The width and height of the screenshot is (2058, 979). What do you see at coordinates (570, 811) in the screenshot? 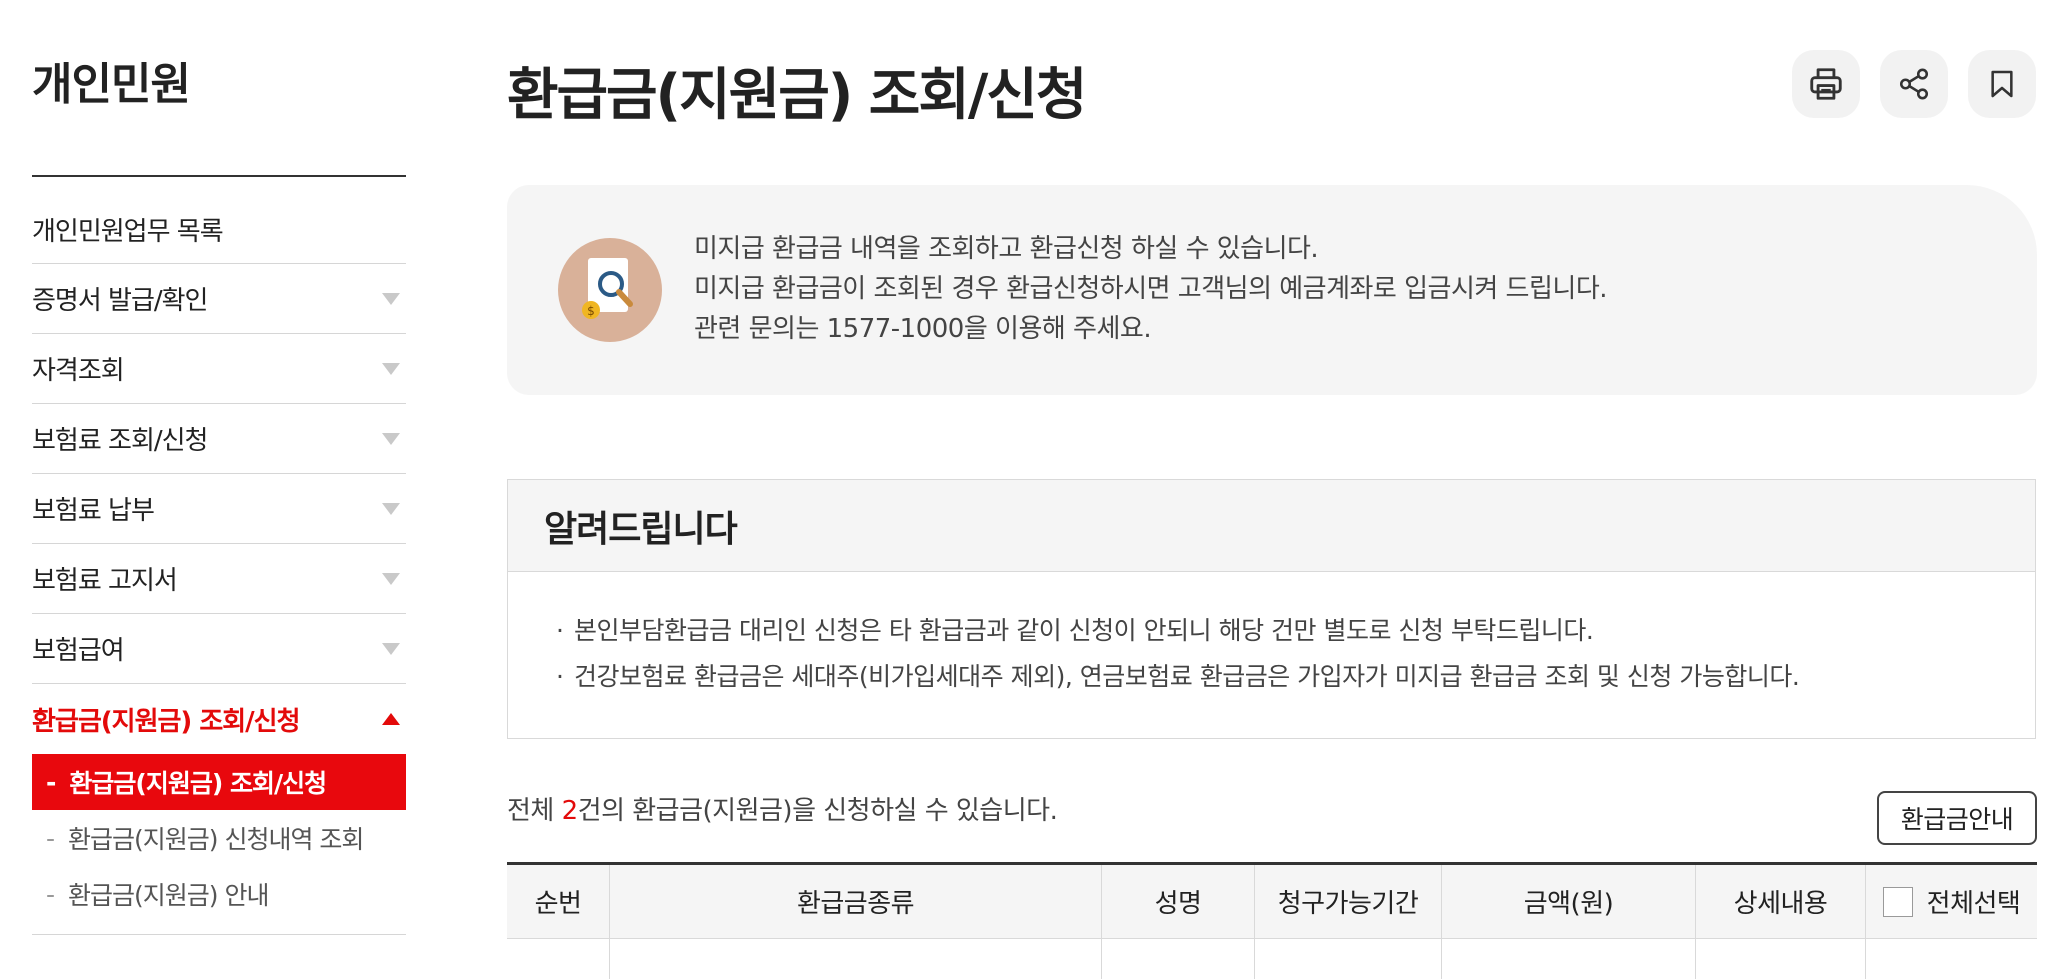
I see `refund-count: 2` at bounding box center [570, 811].